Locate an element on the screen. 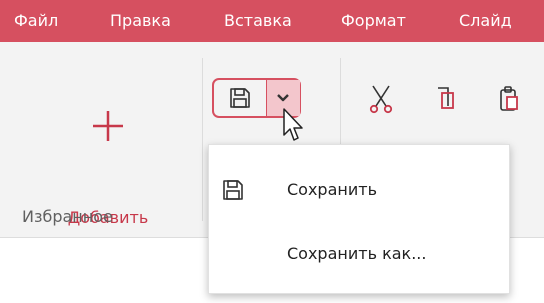  copy-icon is located at coordinates (446, 99).